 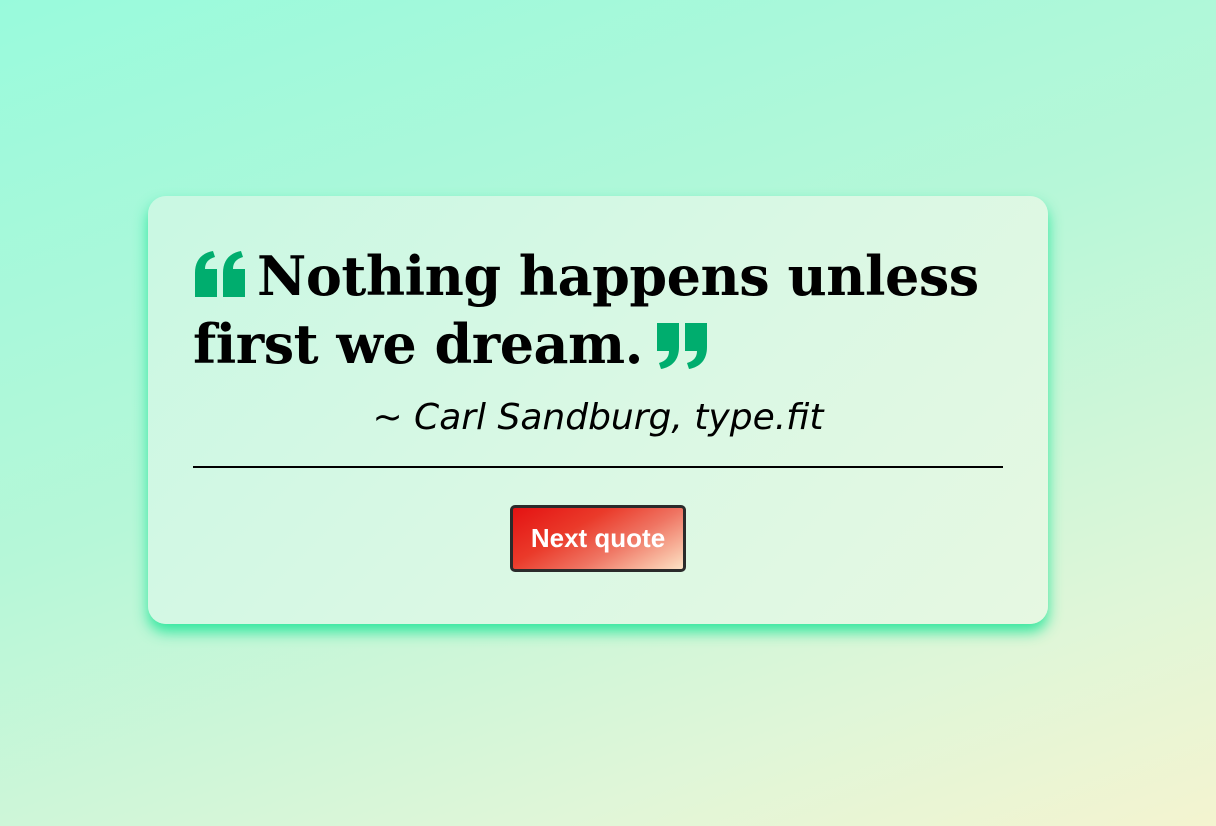 What do you see at coordinates (598, 417) in the screenshot?
I see `quote-author: ~ Carl Sandburg, type.fit` at bounding box center [598, 417].